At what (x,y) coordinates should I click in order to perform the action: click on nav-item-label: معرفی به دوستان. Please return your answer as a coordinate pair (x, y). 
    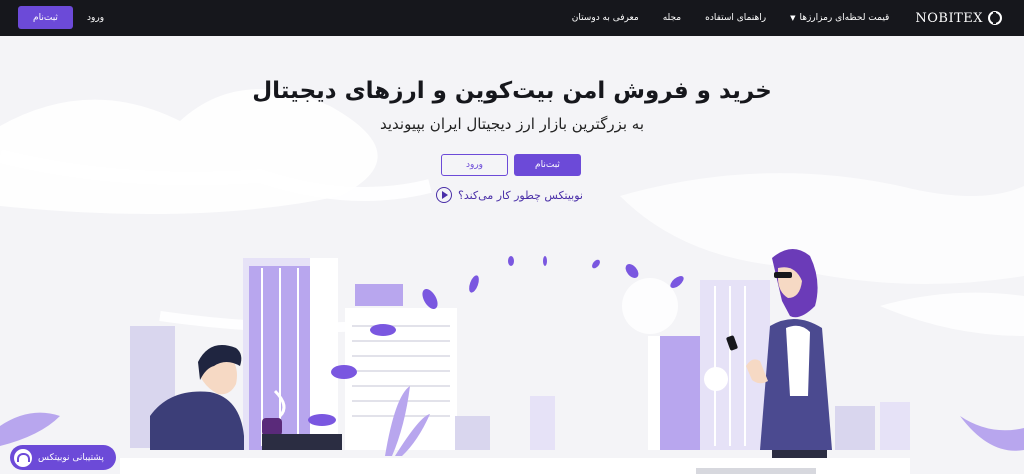
    Looking at the image, I should click on (605, 18).